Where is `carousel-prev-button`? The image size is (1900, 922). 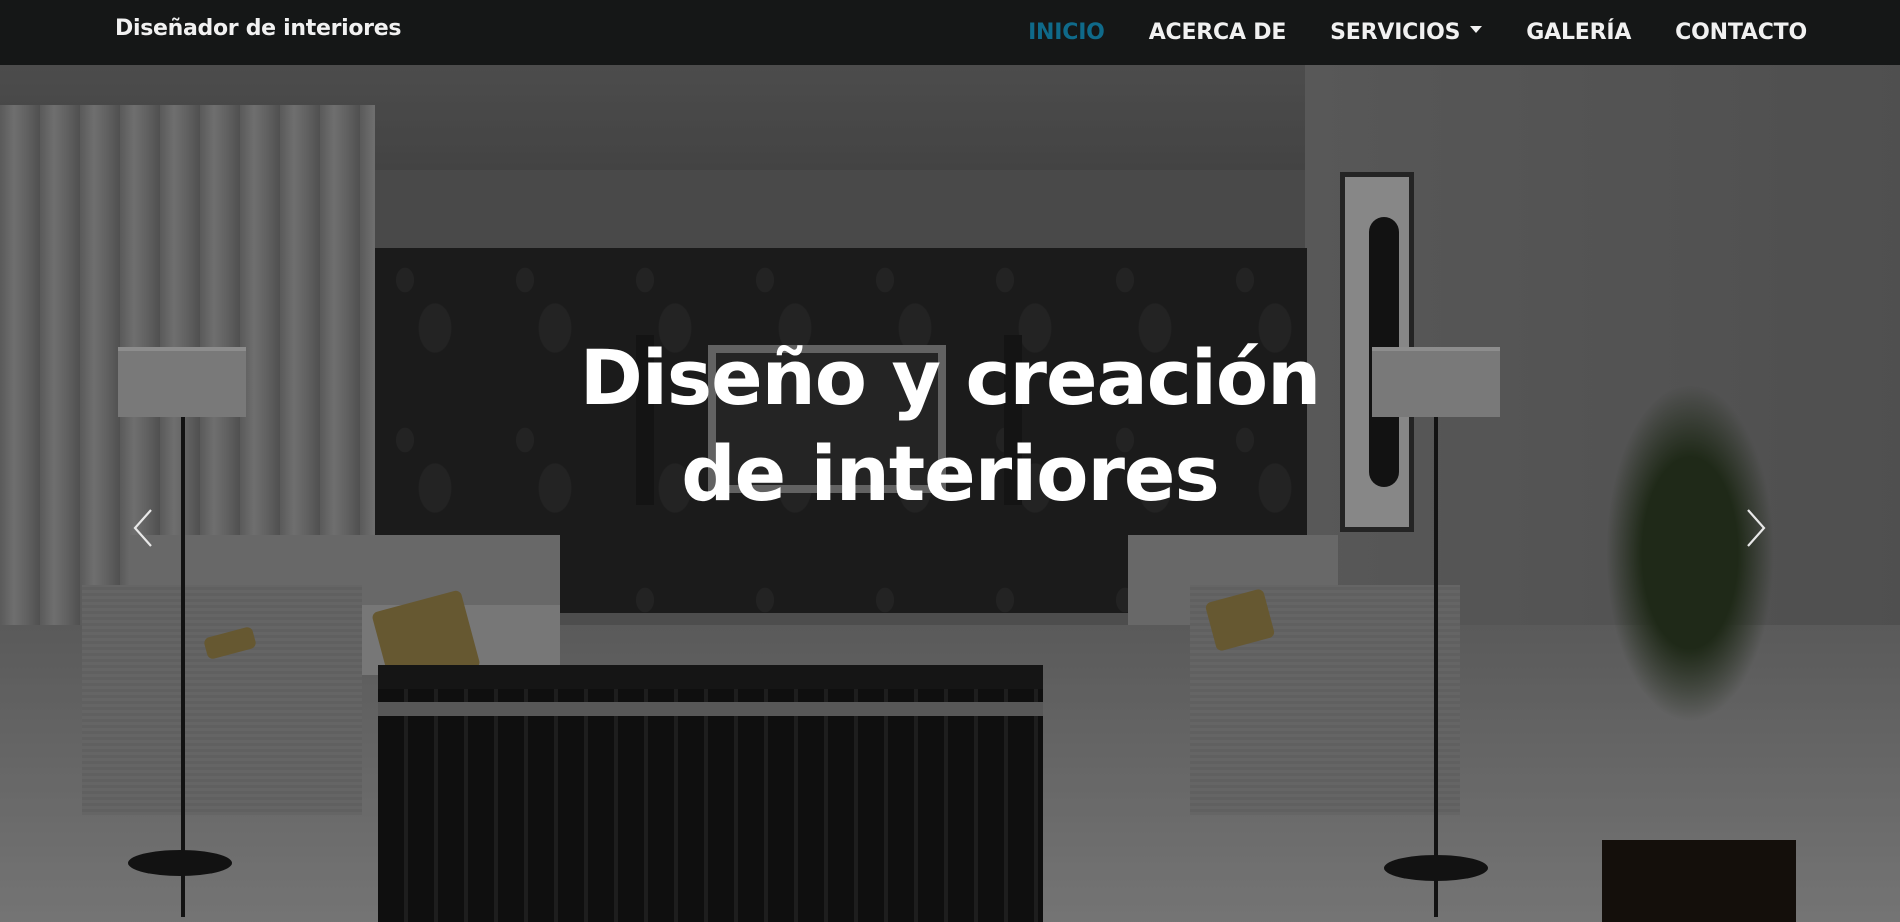 carousel-prev-button is located at coordinates (143, 528).